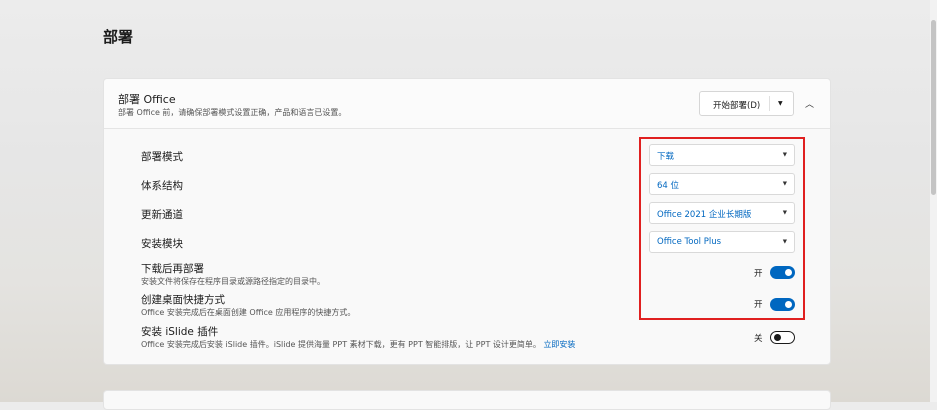 This screenshot has height=410, width=937. I want to click on chevron-down-icon: ▼, so click(780, 103).